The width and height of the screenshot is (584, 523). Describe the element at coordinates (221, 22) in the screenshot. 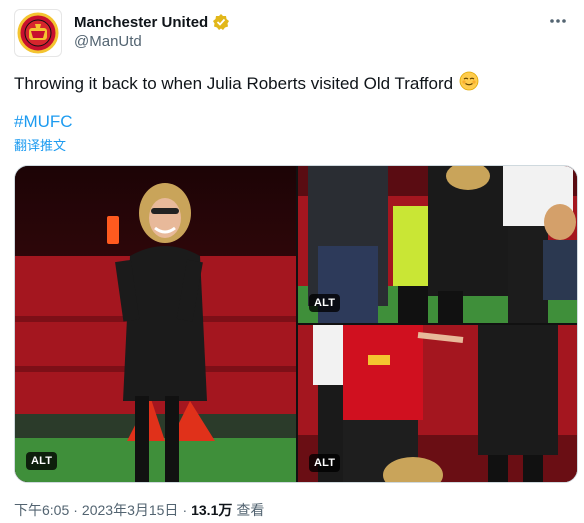

I see `verified-badge-icon` at that location.